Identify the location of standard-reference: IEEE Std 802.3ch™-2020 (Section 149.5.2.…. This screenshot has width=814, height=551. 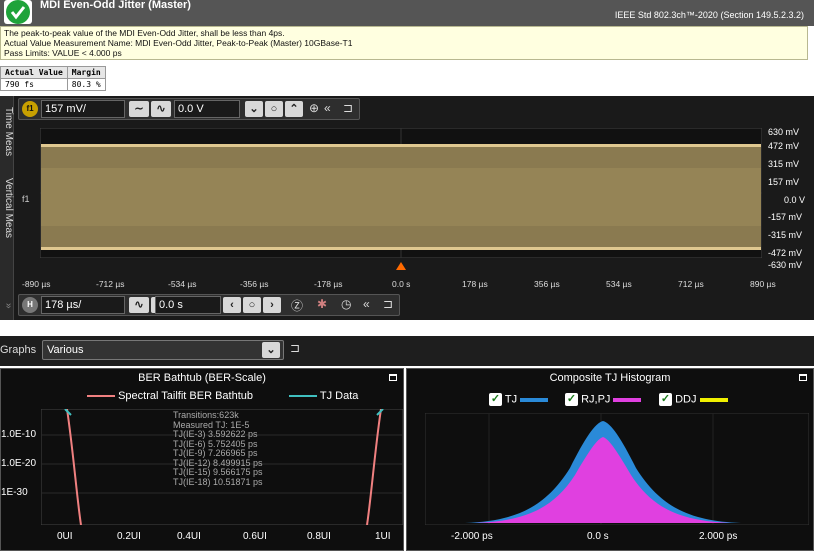
(709, 15).